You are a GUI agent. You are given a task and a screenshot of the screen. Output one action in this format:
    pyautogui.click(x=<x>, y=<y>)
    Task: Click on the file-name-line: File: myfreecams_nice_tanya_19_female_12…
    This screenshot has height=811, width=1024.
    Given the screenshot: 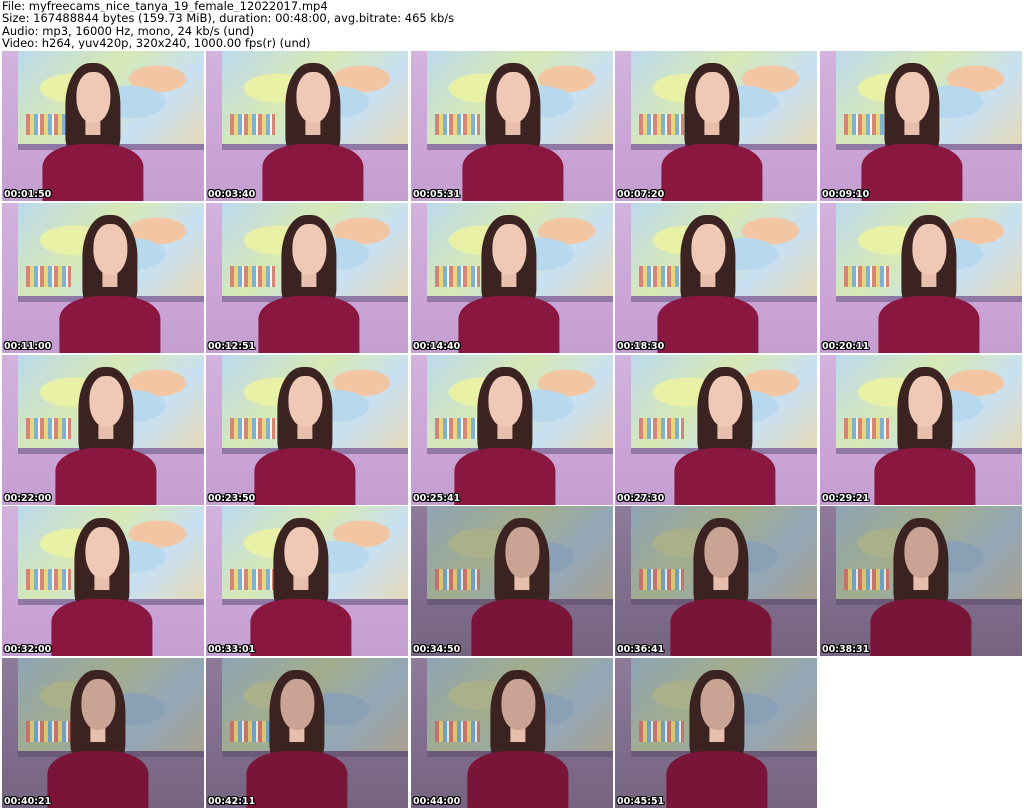 What is the action you would take?
    pyautogui.click(x=165, y=6)
    